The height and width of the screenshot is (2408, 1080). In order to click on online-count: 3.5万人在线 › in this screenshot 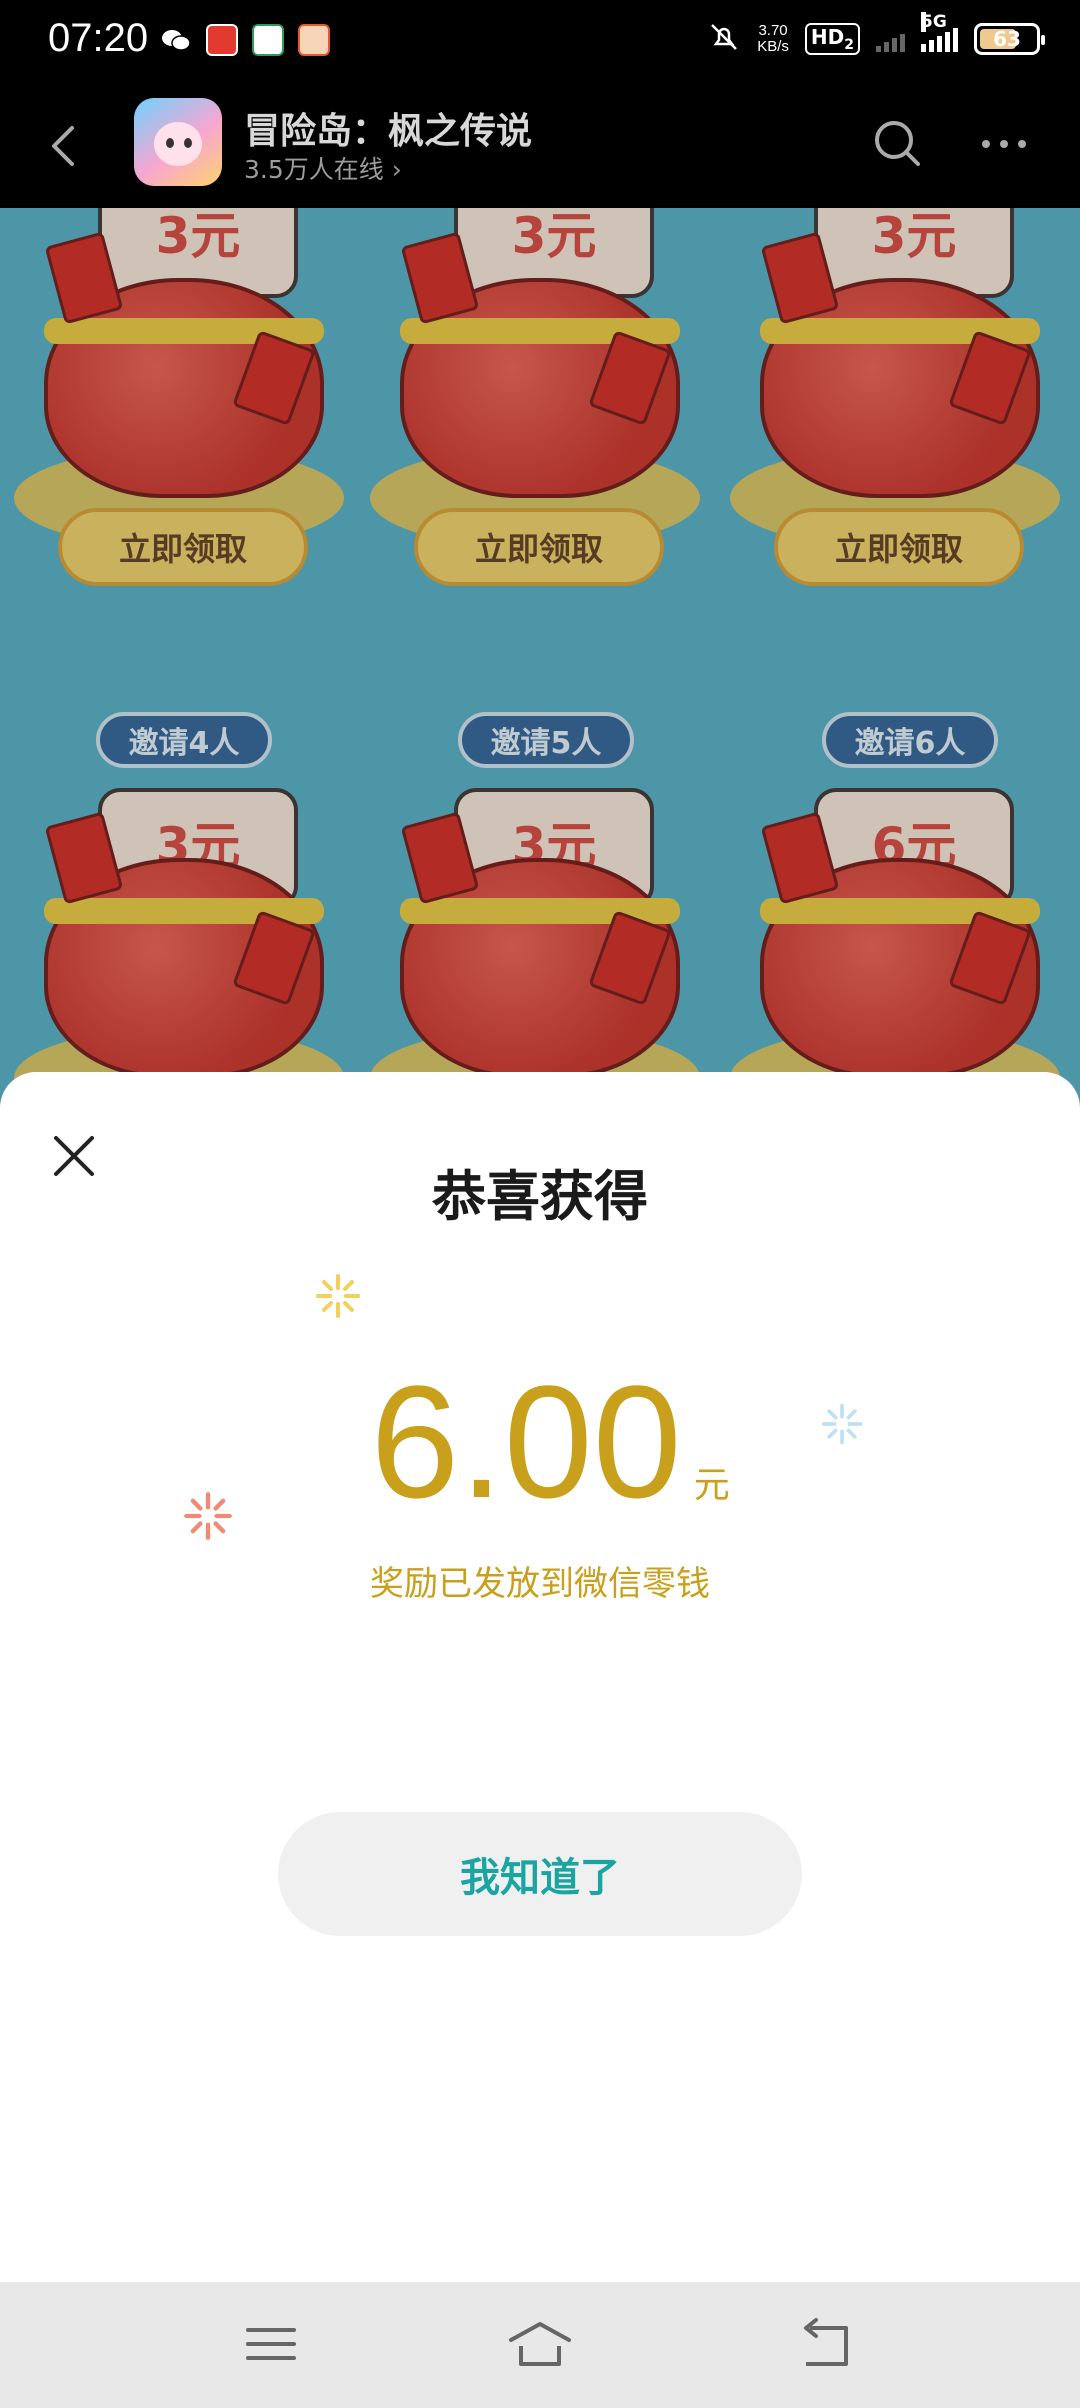, I will do `click(323, 168)`.